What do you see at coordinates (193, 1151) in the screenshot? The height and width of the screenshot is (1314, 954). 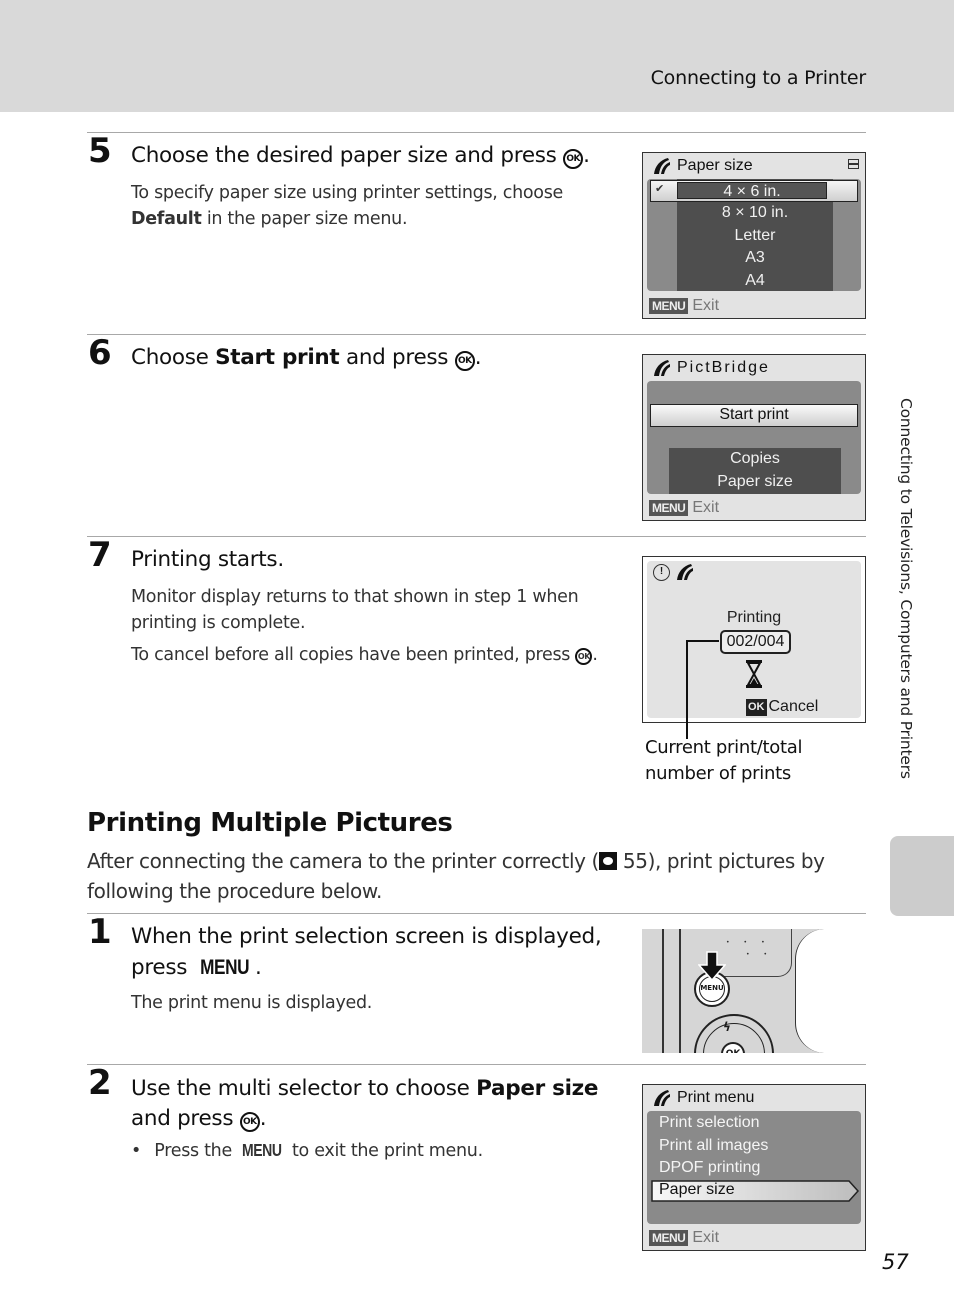 I see `bullet-text: Press the` at bounding box center [193, 1151].